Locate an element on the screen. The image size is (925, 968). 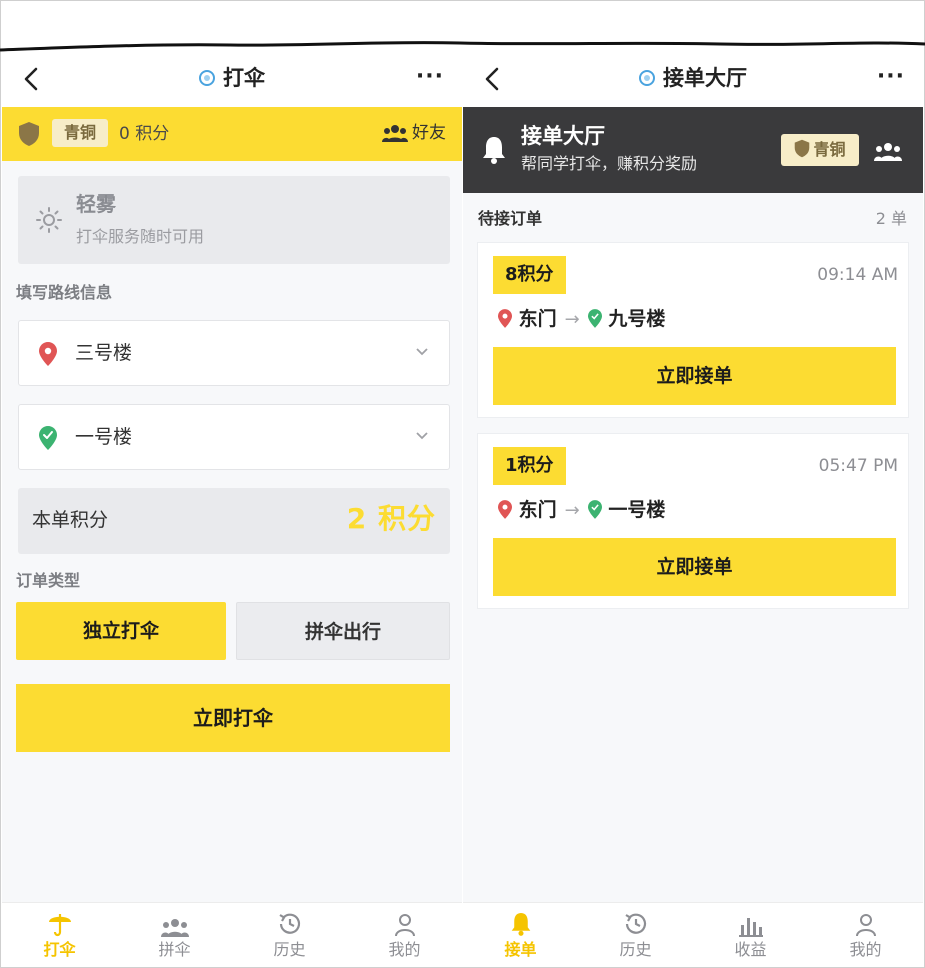
bottom-tab-bar: 接单 历史 收益 我的 is located at coordinates (693, 934).